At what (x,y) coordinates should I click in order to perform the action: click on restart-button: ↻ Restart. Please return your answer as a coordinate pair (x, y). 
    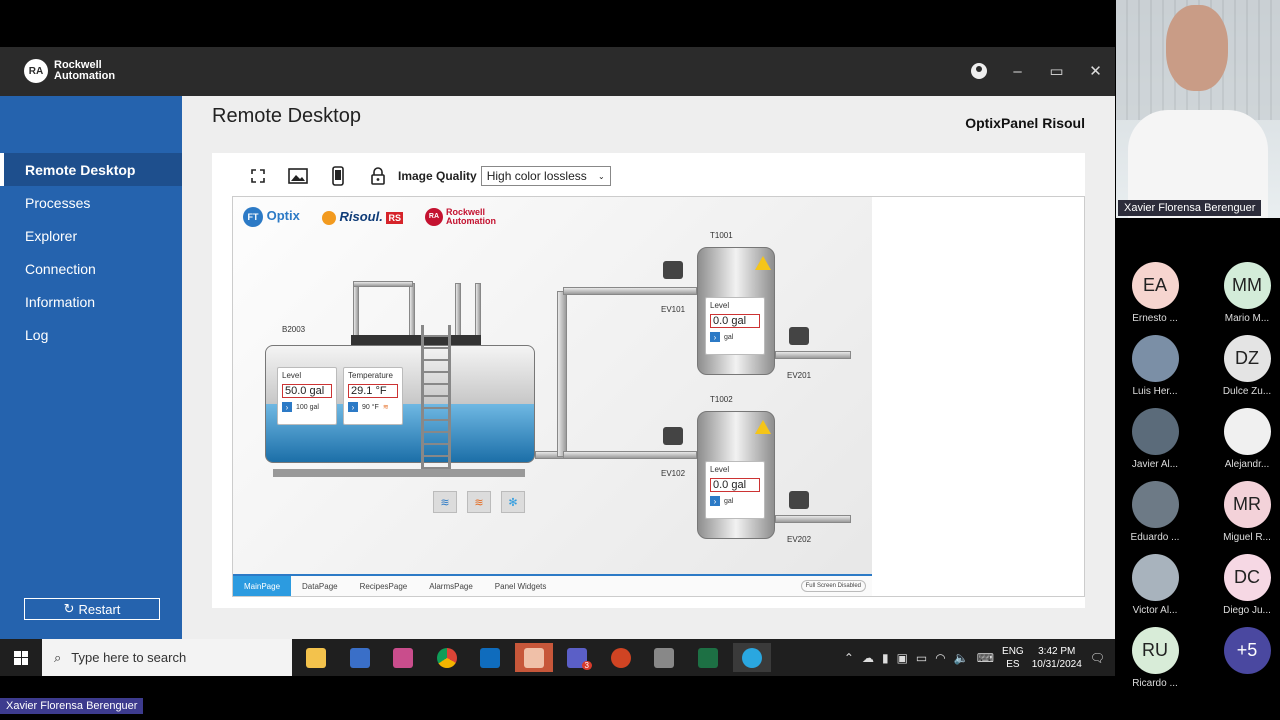
    Looking at the image, I should click on (92, 609).